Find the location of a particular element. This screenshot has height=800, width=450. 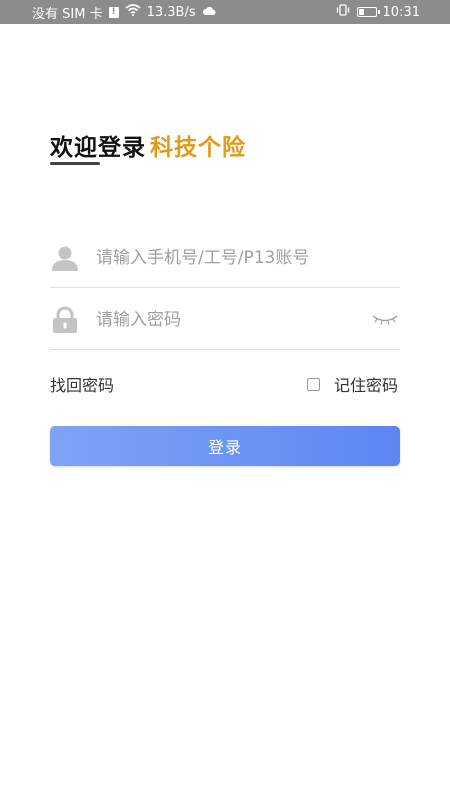

lock-icon is located at coordinates (65, 320).